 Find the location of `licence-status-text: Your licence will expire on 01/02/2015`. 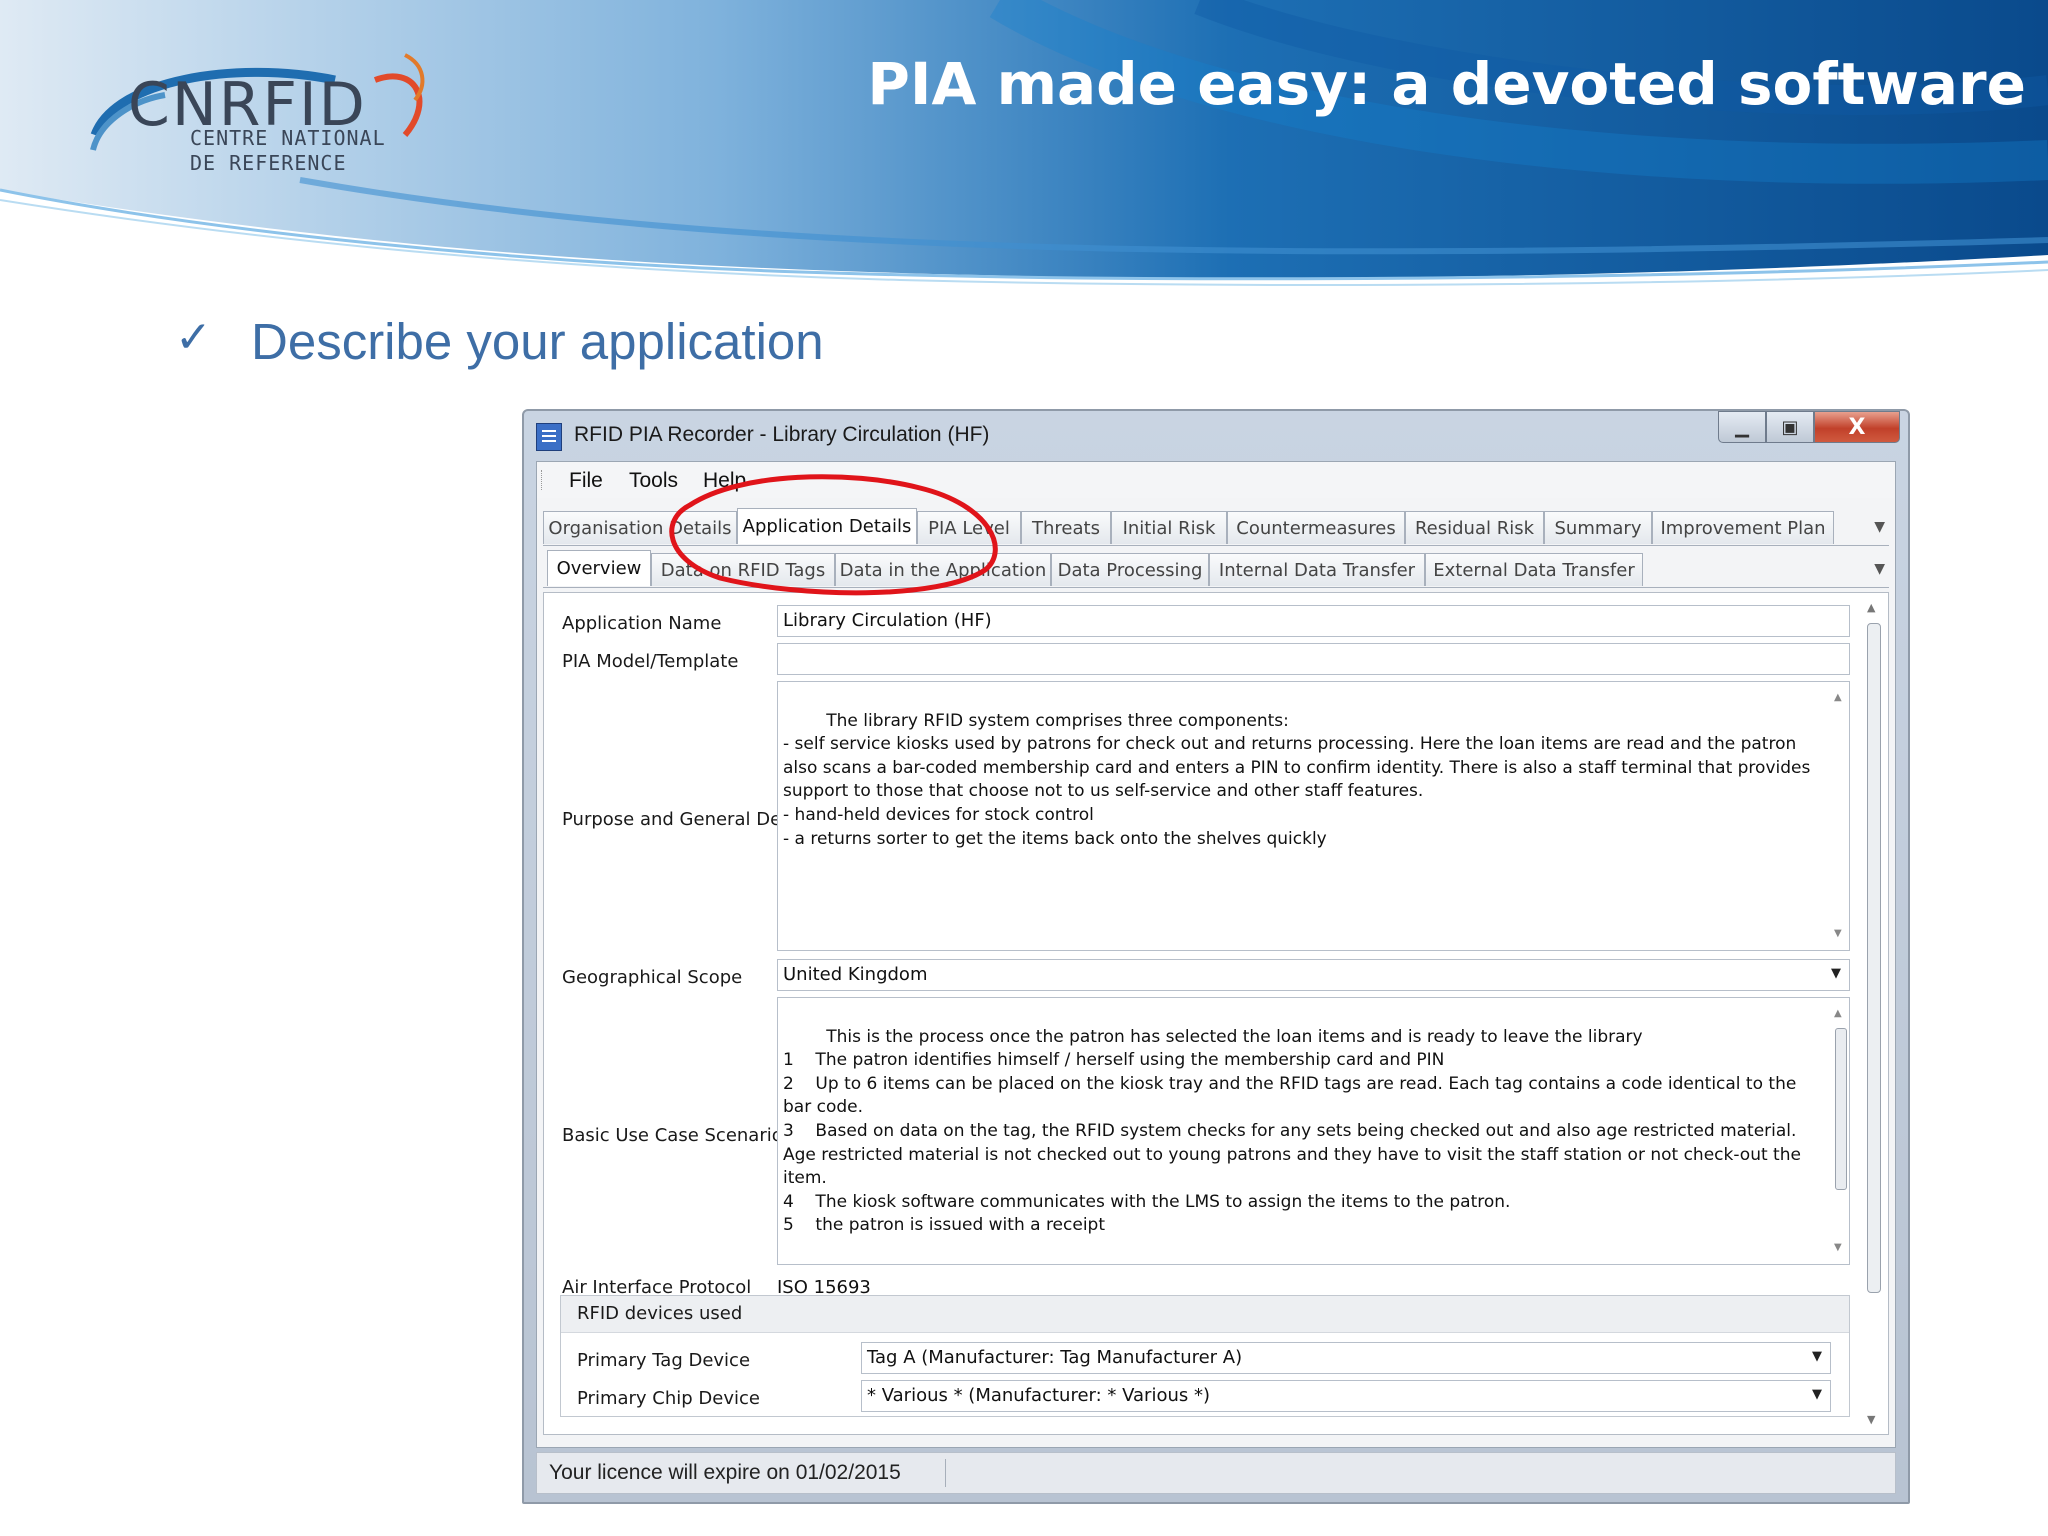

licence-status-text: Your licence will expire on 01/02/2015 is located at coordinates (725, 1472).